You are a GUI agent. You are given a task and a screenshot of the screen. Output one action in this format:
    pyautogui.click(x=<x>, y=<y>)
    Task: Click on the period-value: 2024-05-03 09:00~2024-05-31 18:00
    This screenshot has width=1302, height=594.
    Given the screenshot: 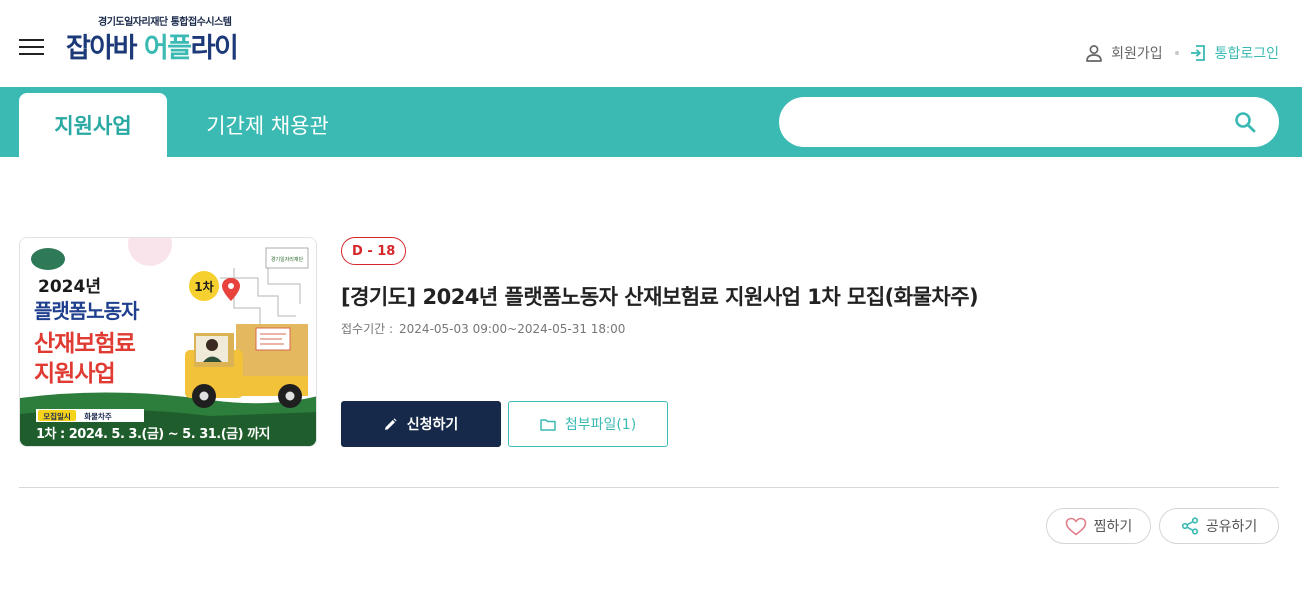 What is the action you would take?
    pyautogui.click(x=512, y=329)
    